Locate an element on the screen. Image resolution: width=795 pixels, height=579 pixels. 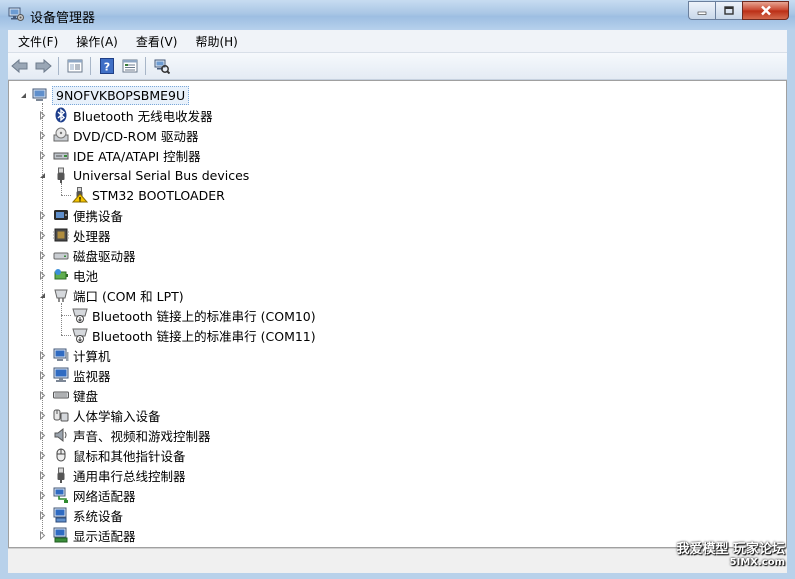
tree-item-label: 网络适配器 is located at coordinates (104, 496).